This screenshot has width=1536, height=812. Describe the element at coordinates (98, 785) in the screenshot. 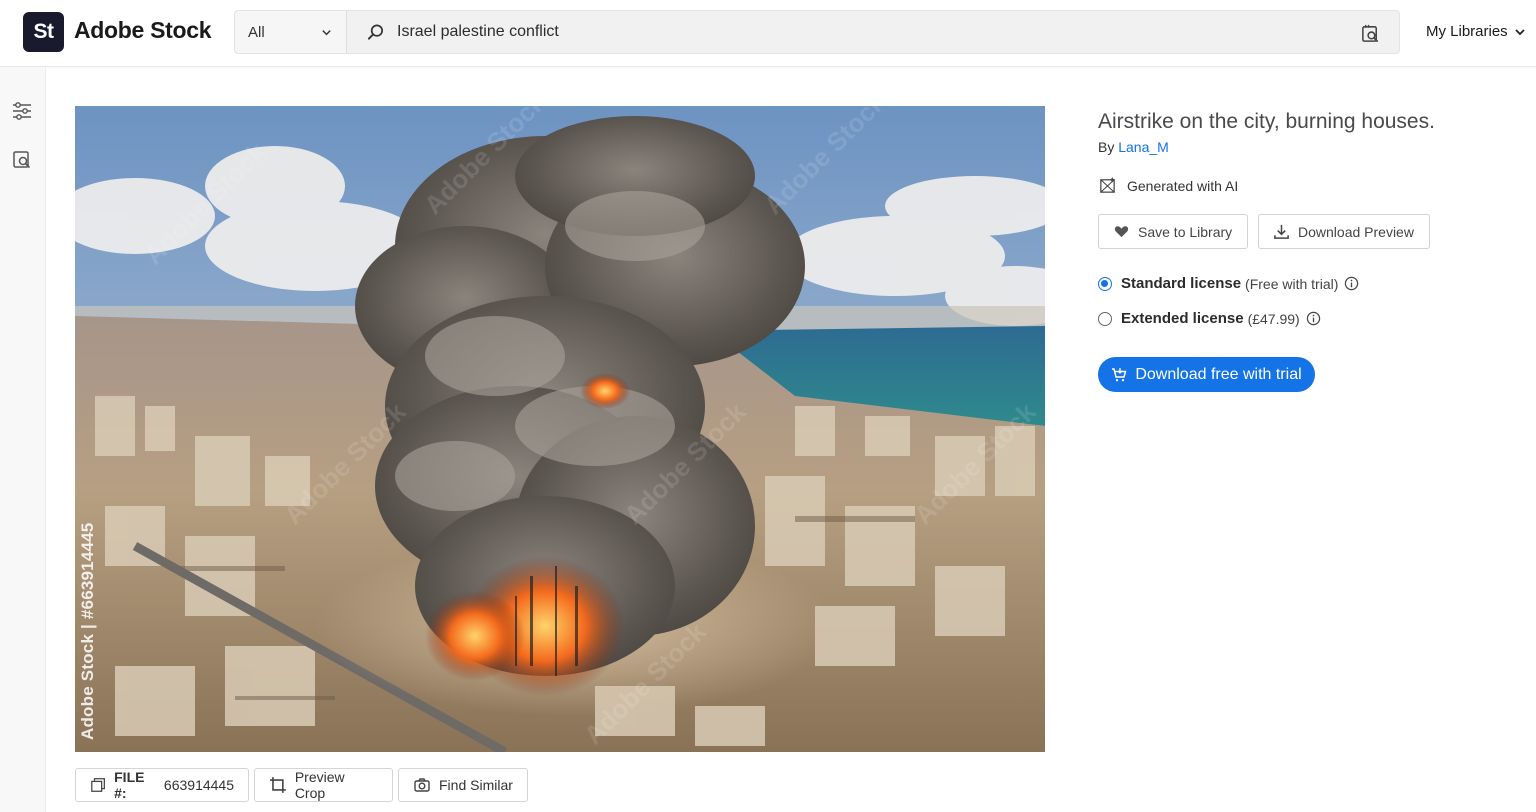

I see `copy-icon` at that location.